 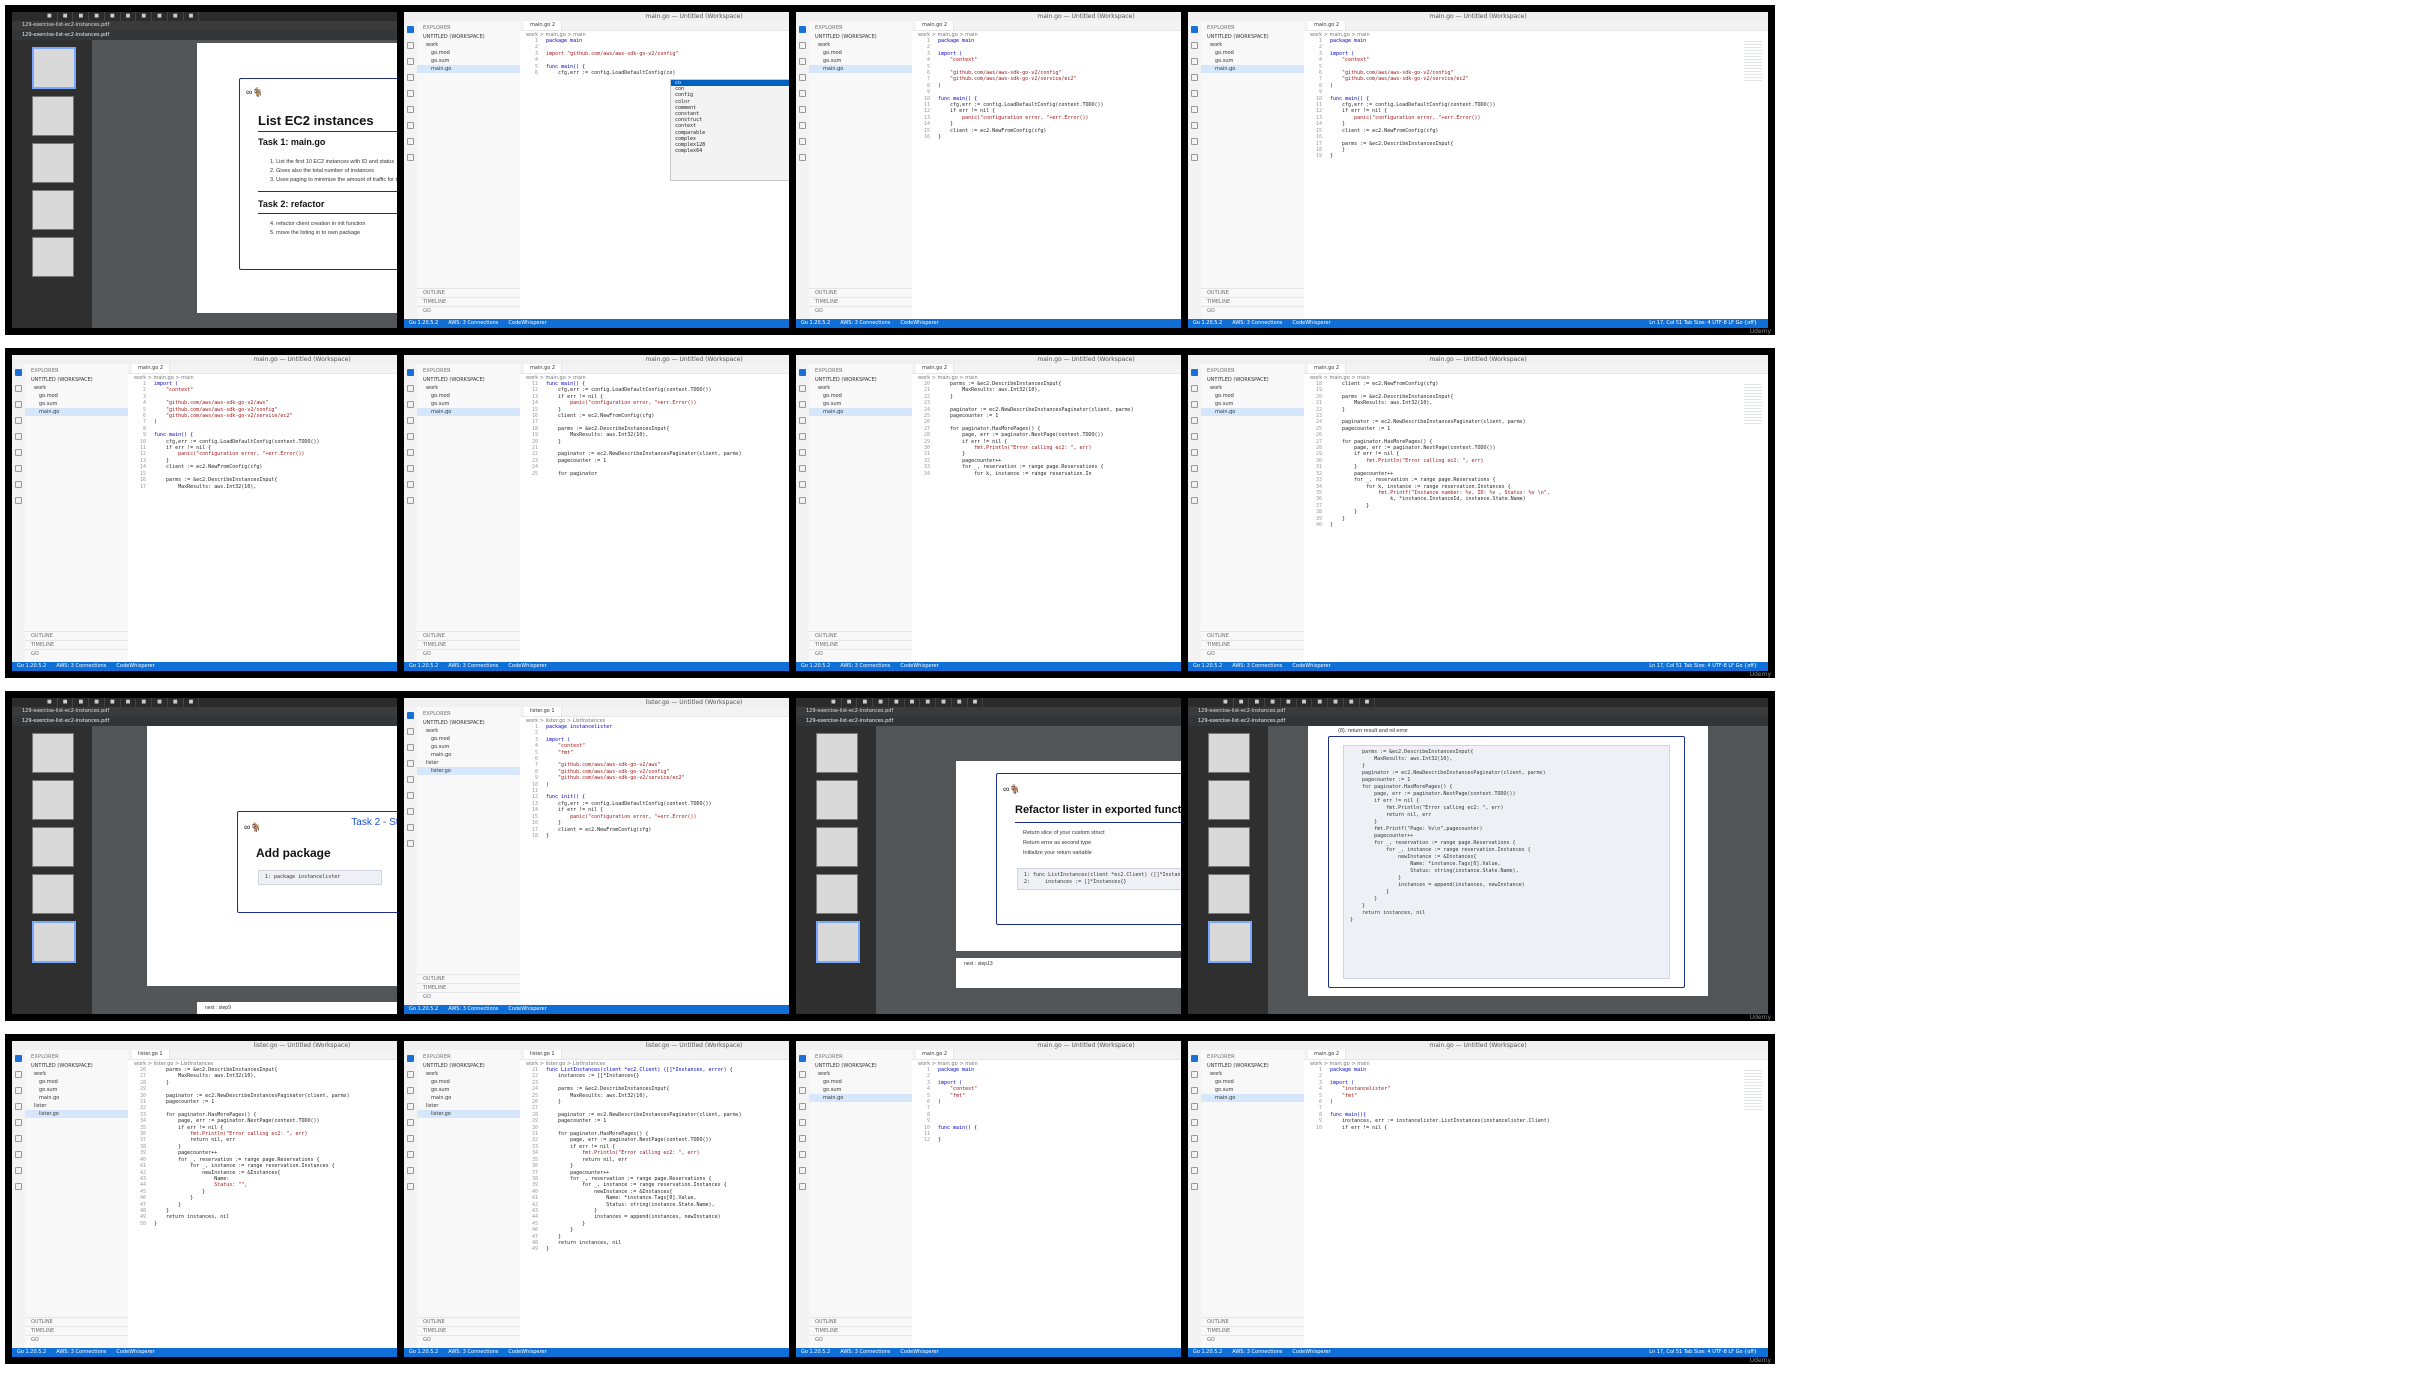 What do you see at coordinates (1753, 404) in the screenshot?
I see `minimap` at bounding box center [1753, 404].